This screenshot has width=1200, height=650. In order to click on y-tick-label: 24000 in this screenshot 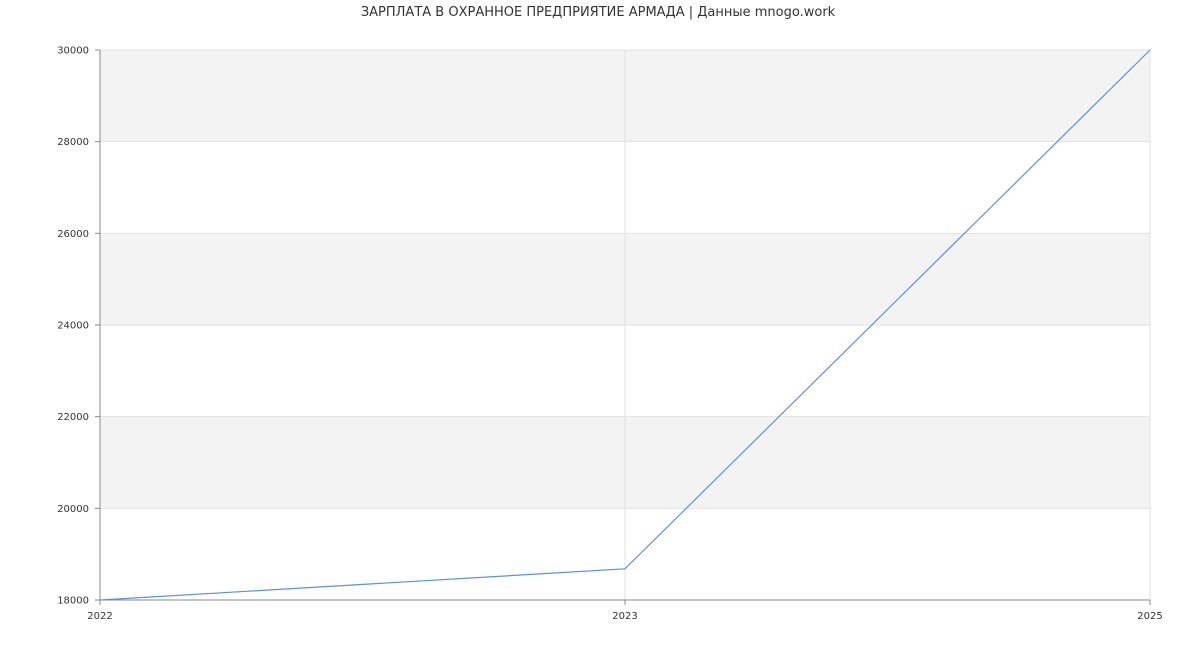, I will do `click(73, 326)`.